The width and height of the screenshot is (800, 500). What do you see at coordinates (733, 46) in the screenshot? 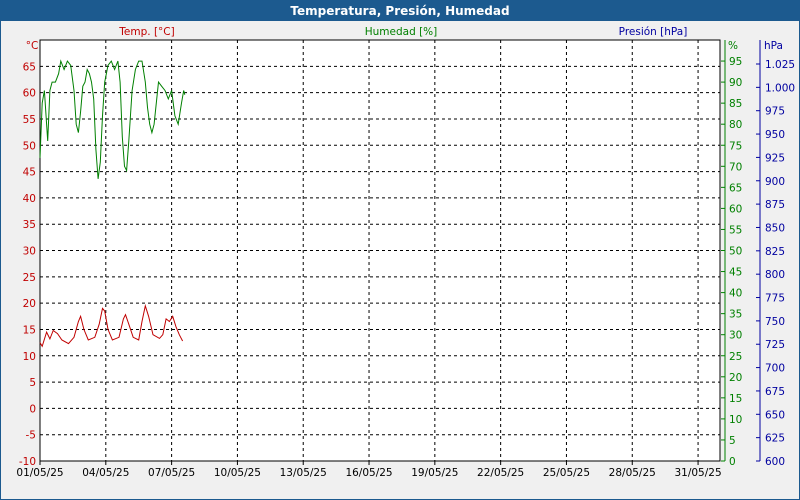
I see `humidity-unit-label: %` at bounding box center [733, 46].